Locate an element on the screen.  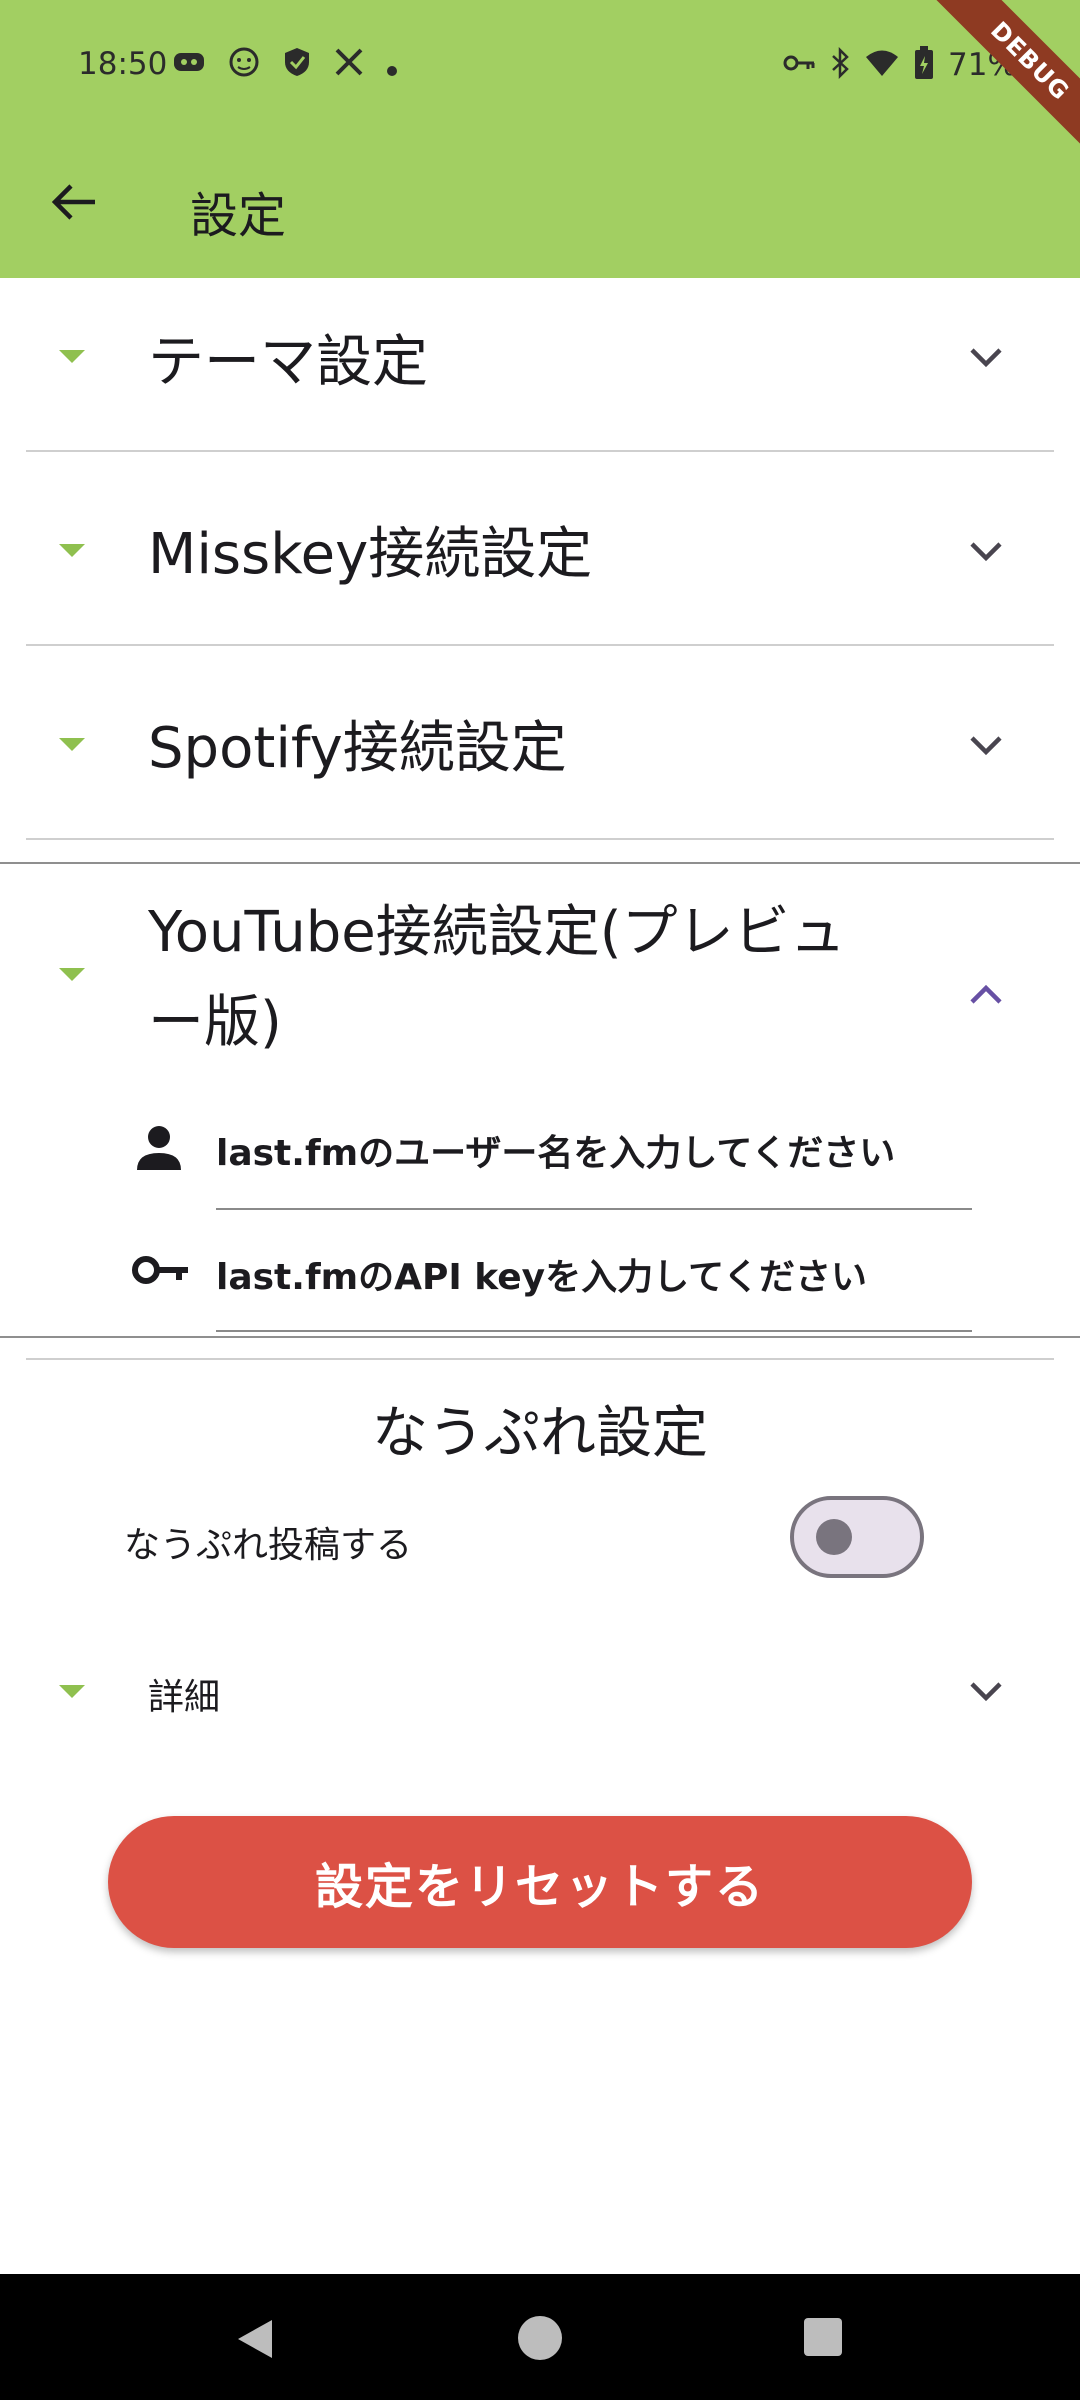
wifi-icon is located at coordinates (882, 65).